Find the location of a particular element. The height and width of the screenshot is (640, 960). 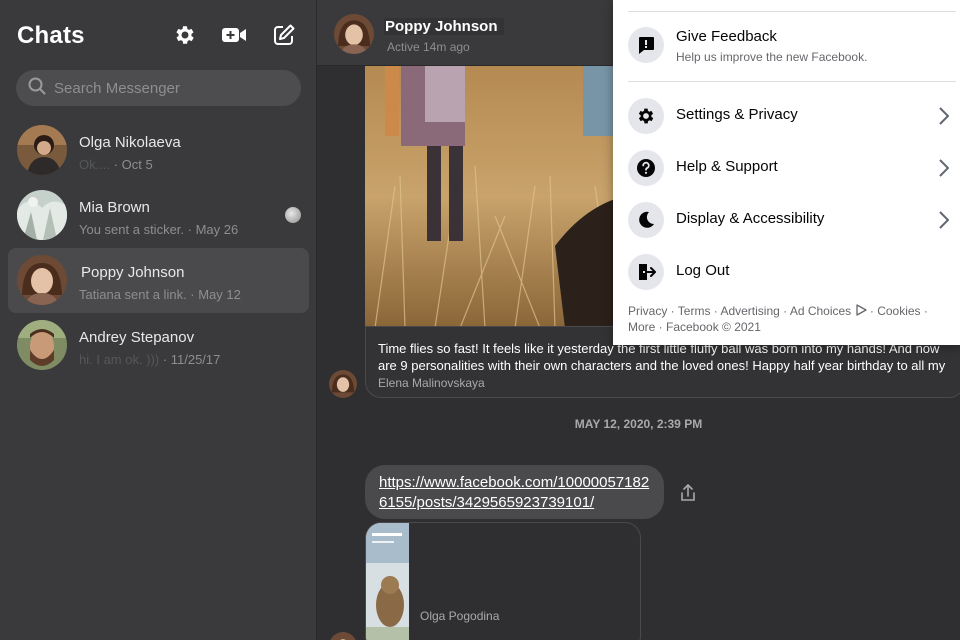

link-preview-author: Olga Pogodina is located at coordinates (460, 616).